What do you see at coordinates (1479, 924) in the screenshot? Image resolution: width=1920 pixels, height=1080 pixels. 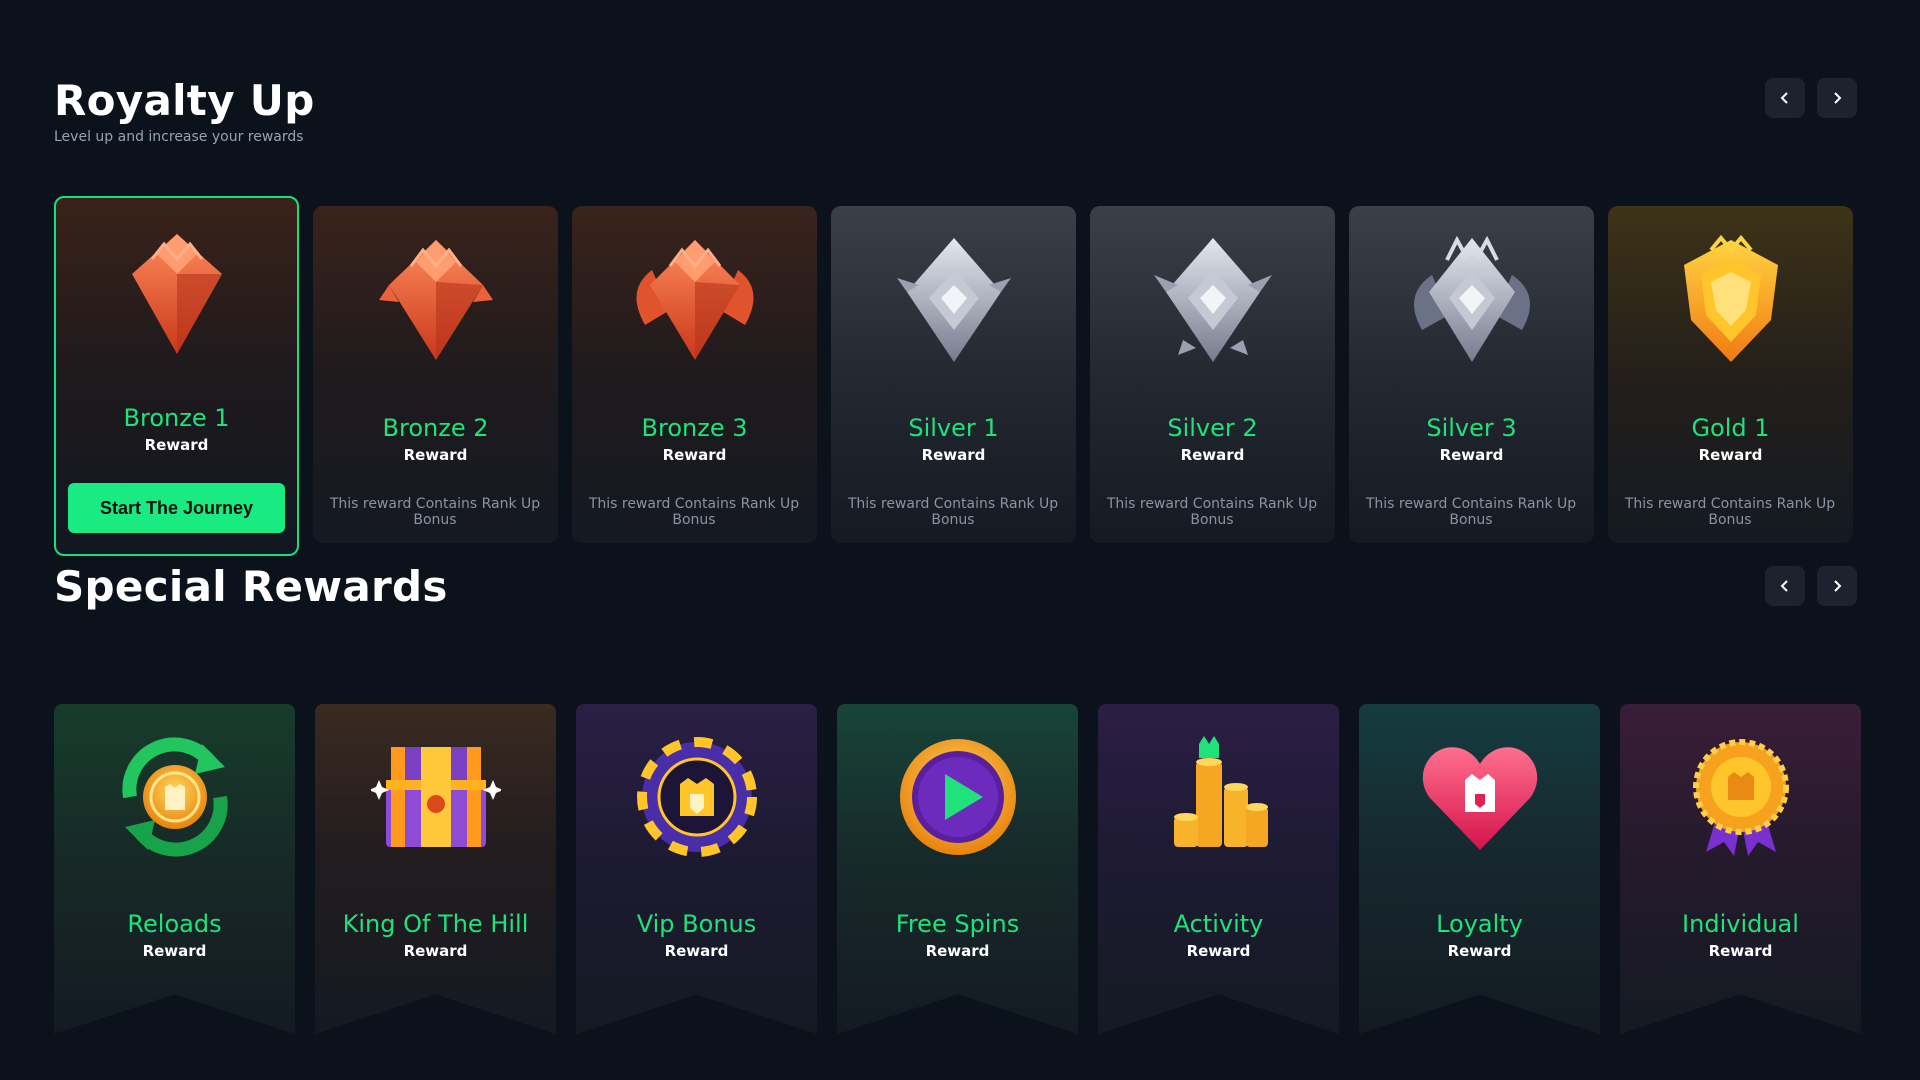 I see `special-reward-name: Loyalty` at bounding box center [1479, 924].